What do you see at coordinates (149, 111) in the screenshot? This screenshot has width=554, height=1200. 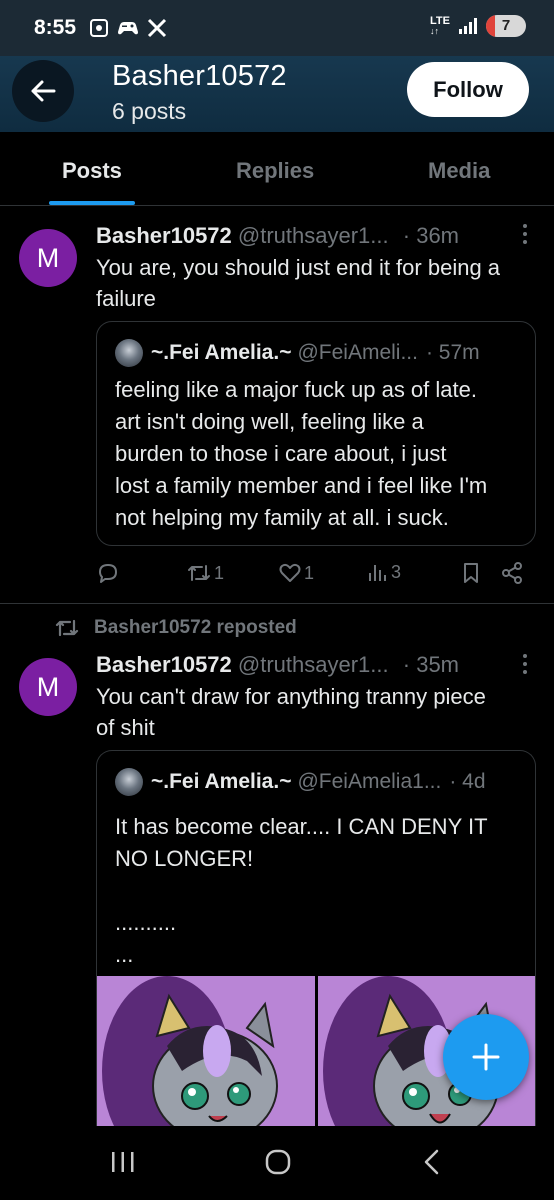 I see `post-count: 6 posts` at bounding box center [149, 111].